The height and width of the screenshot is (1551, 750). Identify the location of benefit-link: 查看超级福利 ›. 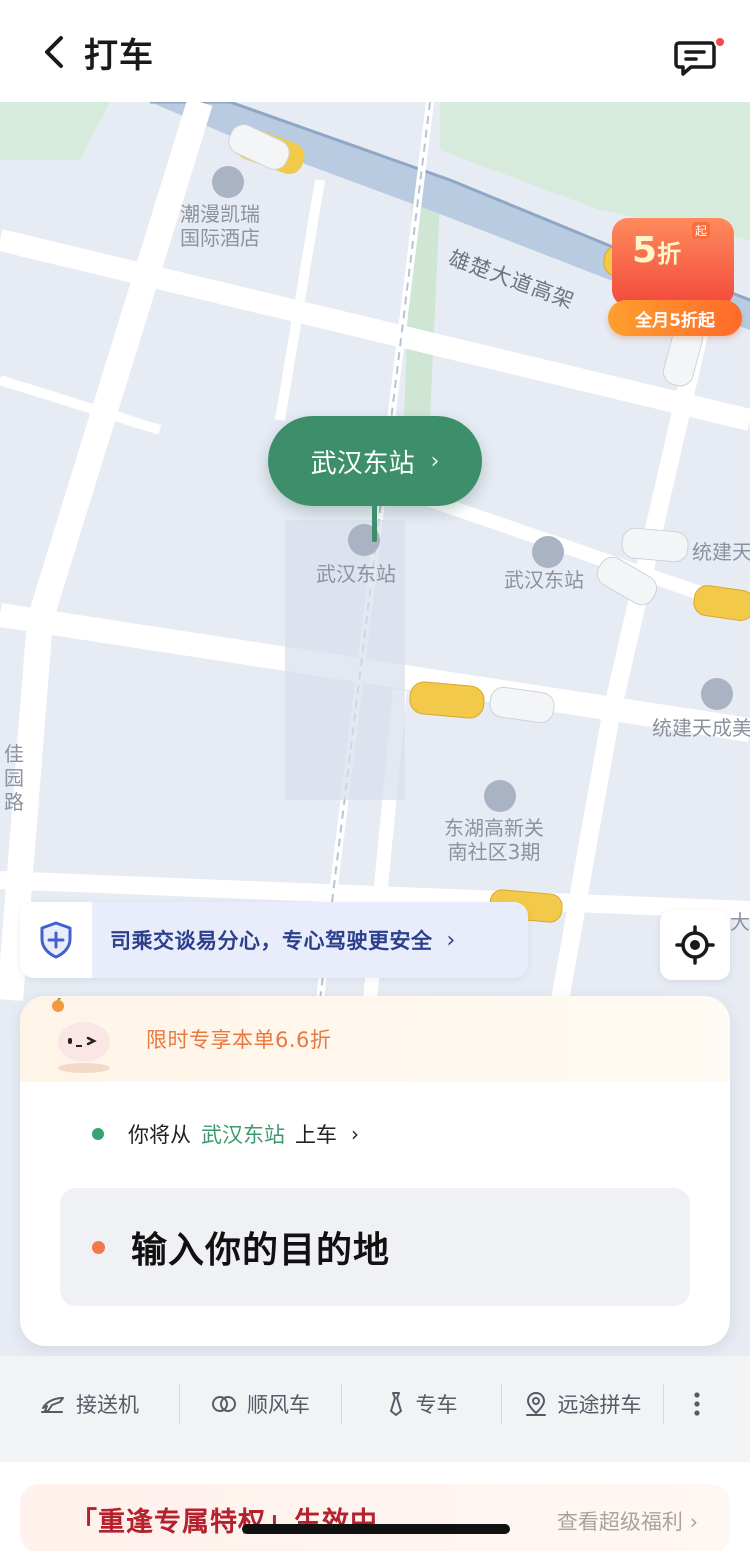
(627, 1521).